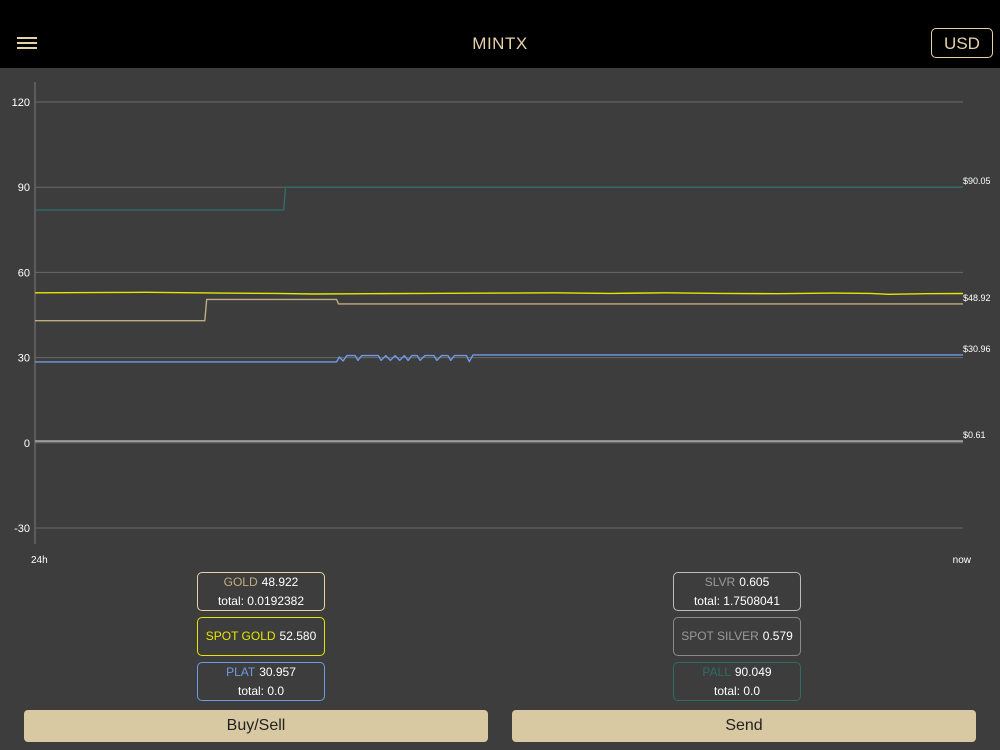  Describe the element at coordinates (21, 103) in the screenshot. I see `y-tick-label: 120` at that location.